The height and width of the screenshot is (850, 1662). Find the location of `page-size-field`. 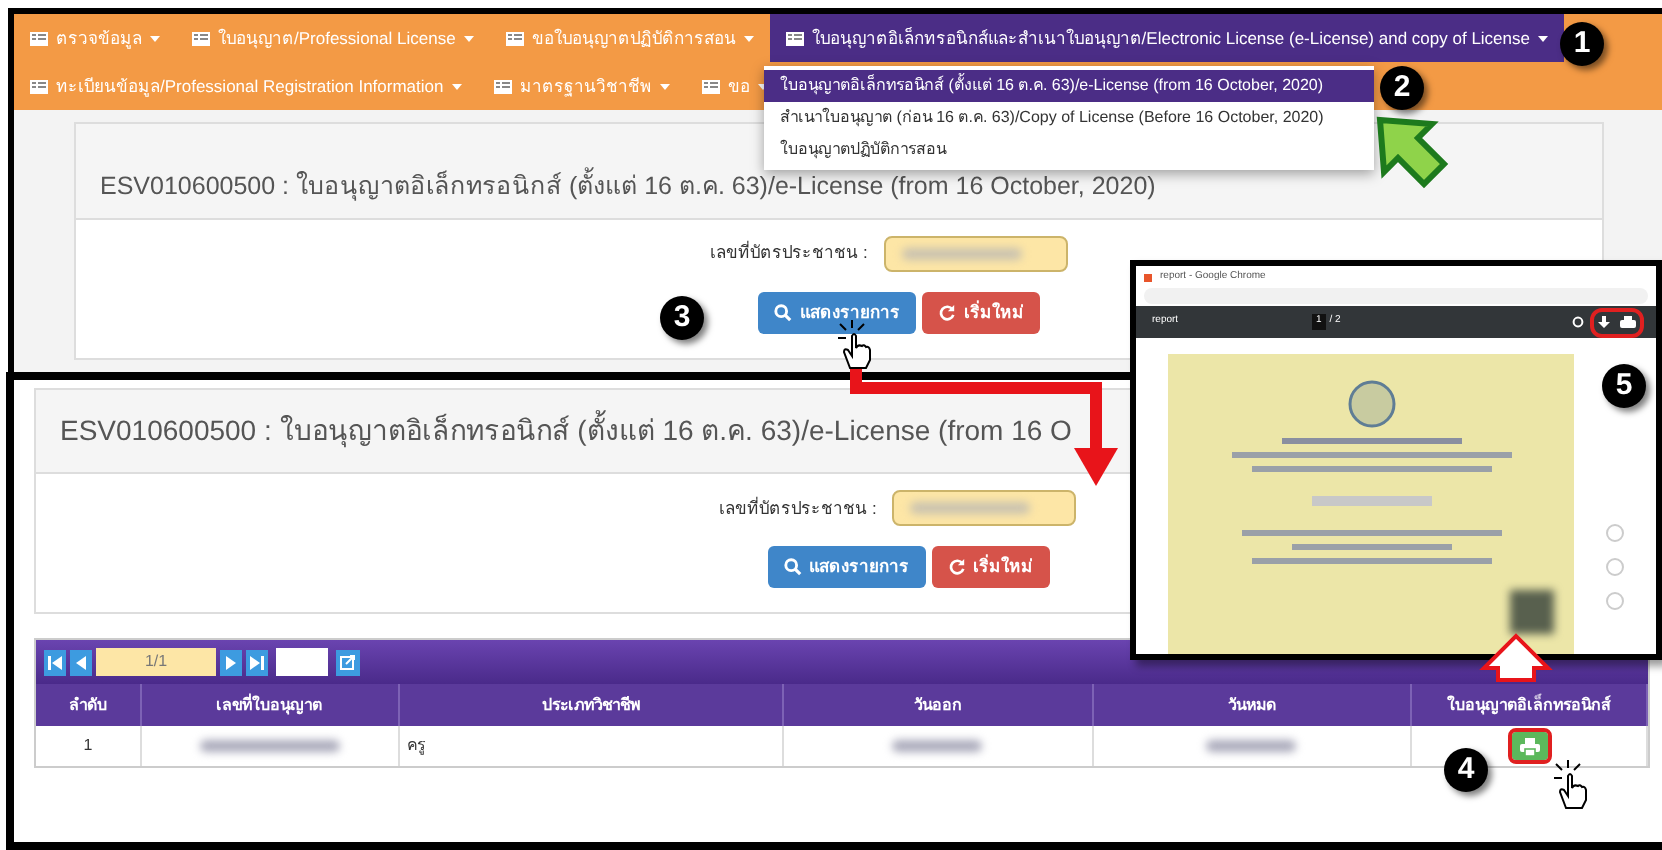

page-size-field is located at coordinates (302, 662).